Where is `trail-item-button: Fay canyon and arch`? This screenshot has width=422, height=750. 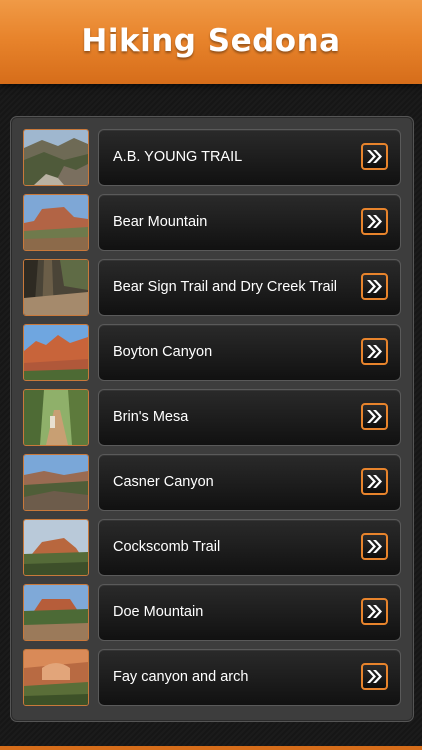 trail-item-button: Fay canyon and arch is located at coordinates (249, 677).